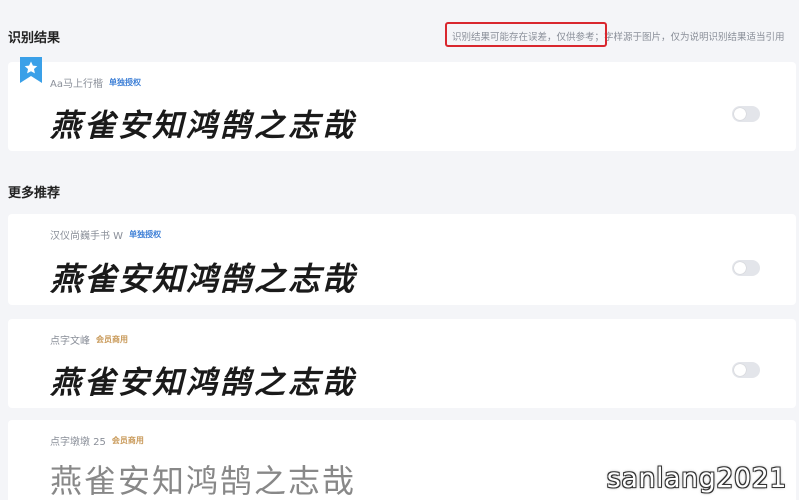  Describe the element at coordinates (70, 341) in the screenshot. I see `font-name: 点字文峰` at that location.